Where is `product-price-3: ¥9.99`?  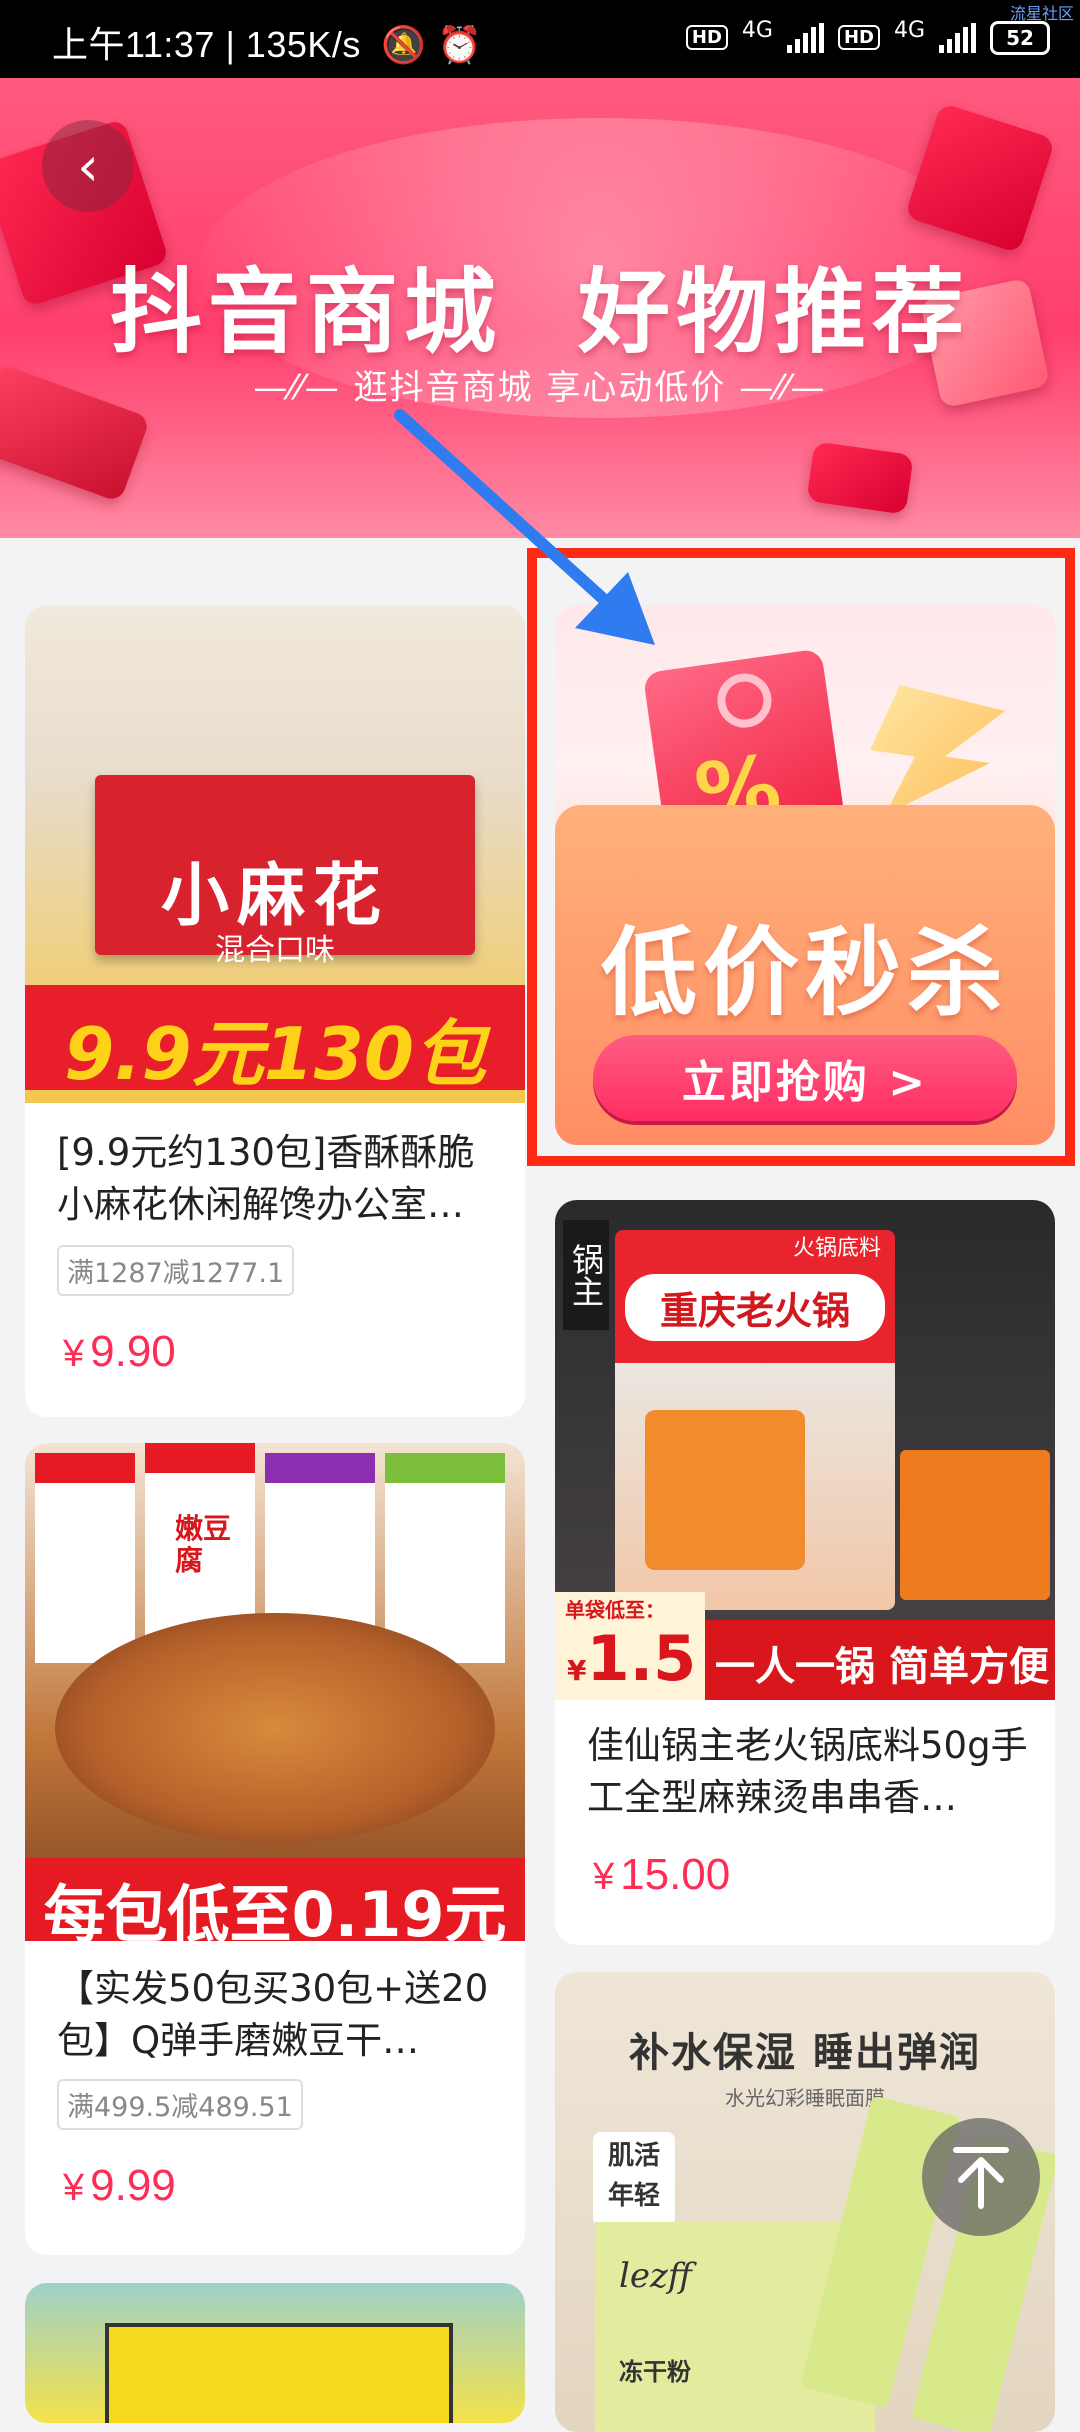 product-price-3: ¥9.99 is located at coordinates (119, 2186).